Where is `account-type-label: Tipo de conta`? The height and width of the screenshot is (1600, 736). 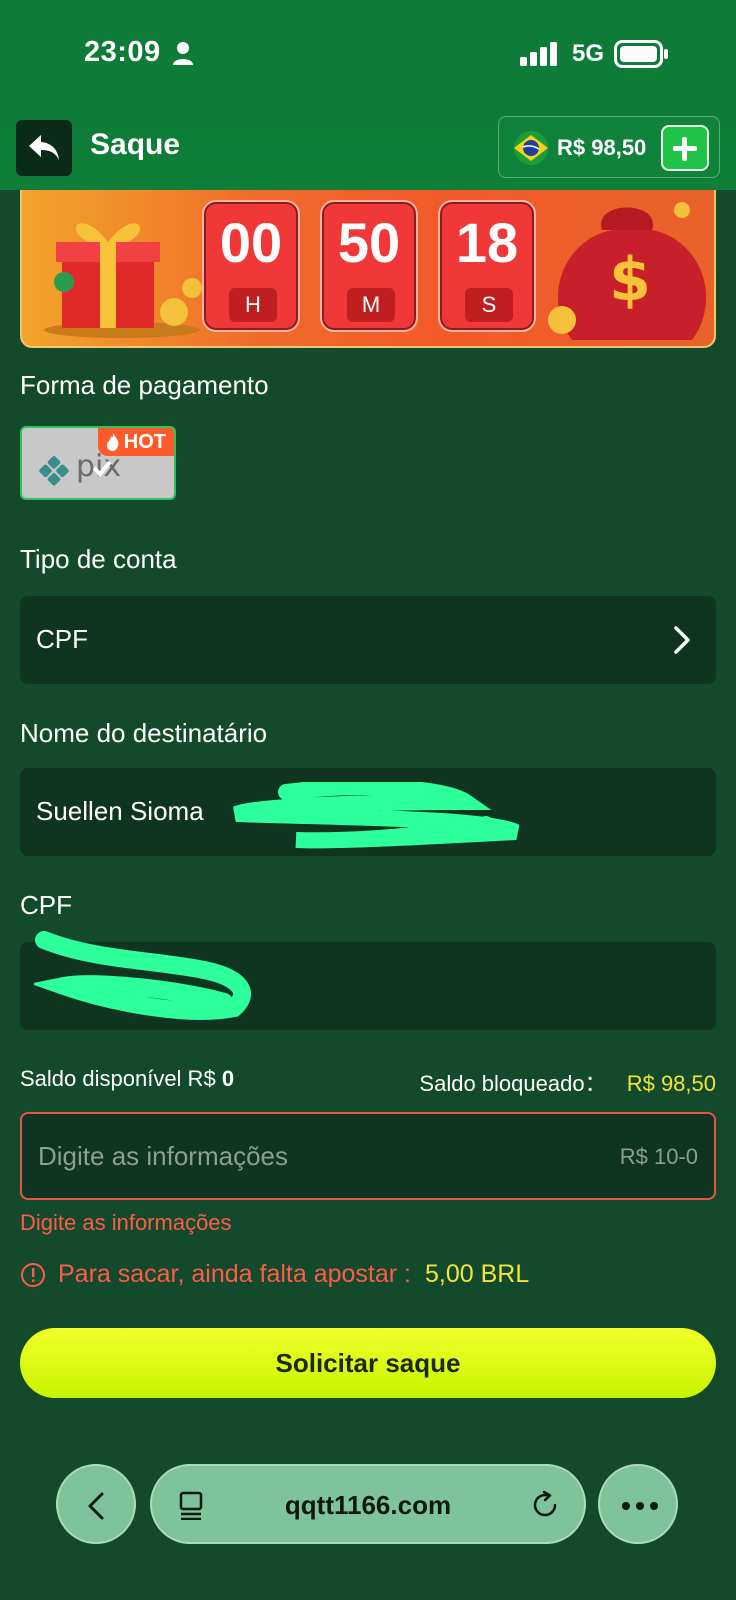 account-type-label: Tipo de conta is located at coordinates (98, 559).